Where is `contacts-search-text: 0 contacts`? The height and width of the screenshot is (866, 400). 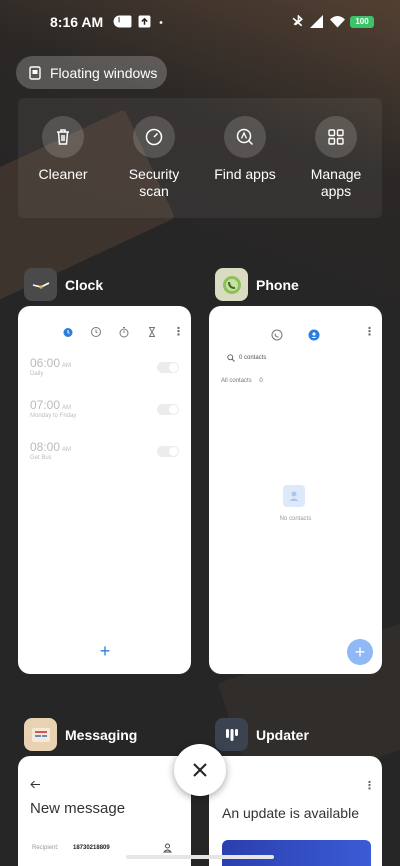
contacts-search-text: 0 contacts is located at coordinates (253, 358).